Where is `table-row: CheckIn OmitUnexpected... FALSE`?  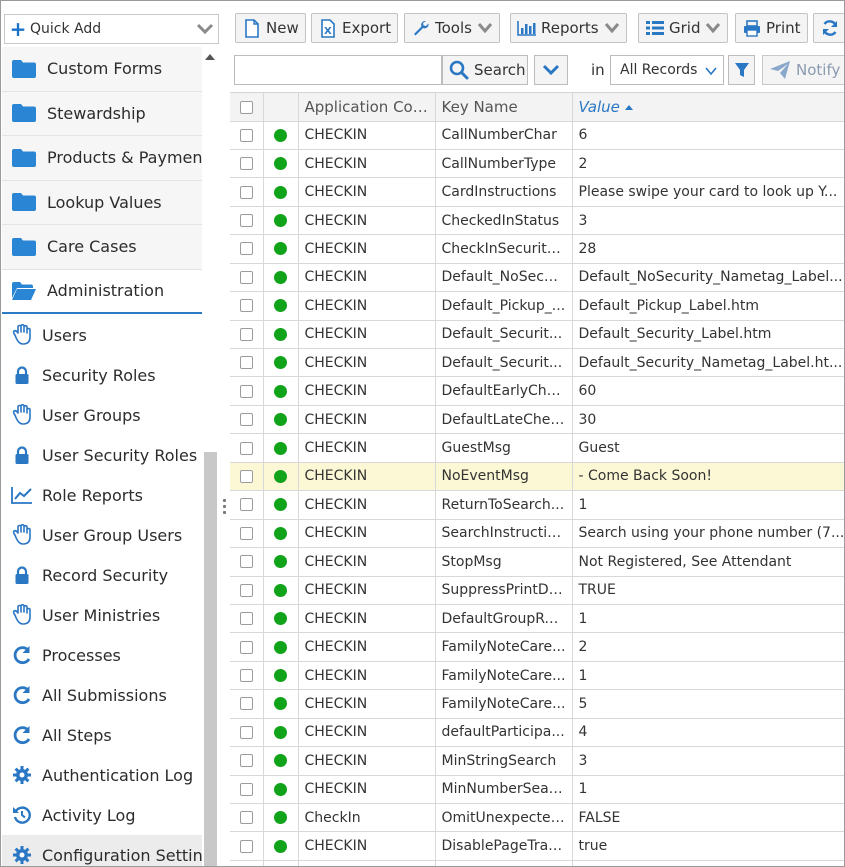 table-row: CheckIn OmitUnexpected... FALSE is located at coordinates (537, 818).